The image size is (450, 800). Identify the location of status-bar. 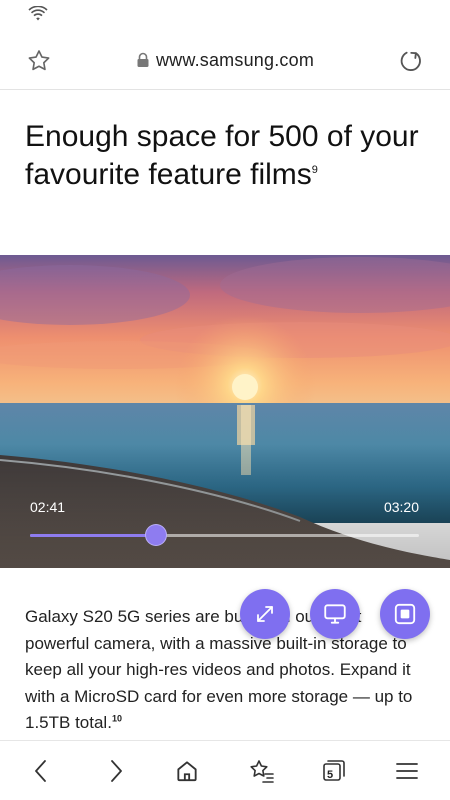
(225, 15).